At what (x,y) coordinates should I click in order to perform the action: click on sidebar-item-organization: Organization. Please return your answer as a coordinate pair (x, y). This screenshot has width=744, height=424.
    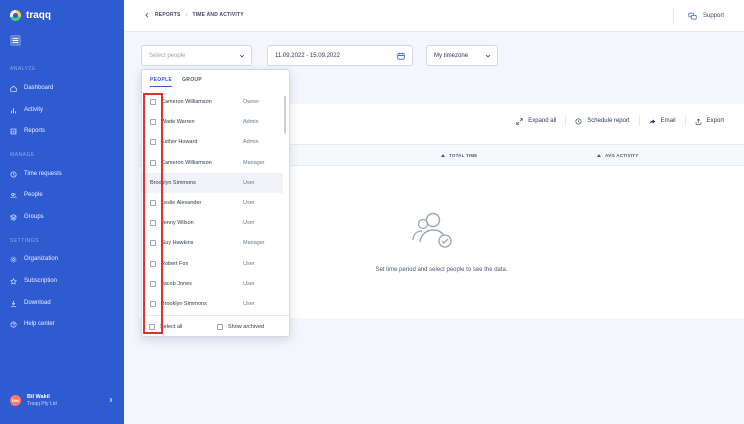
    Looking at the image, I should click on (34, 259).